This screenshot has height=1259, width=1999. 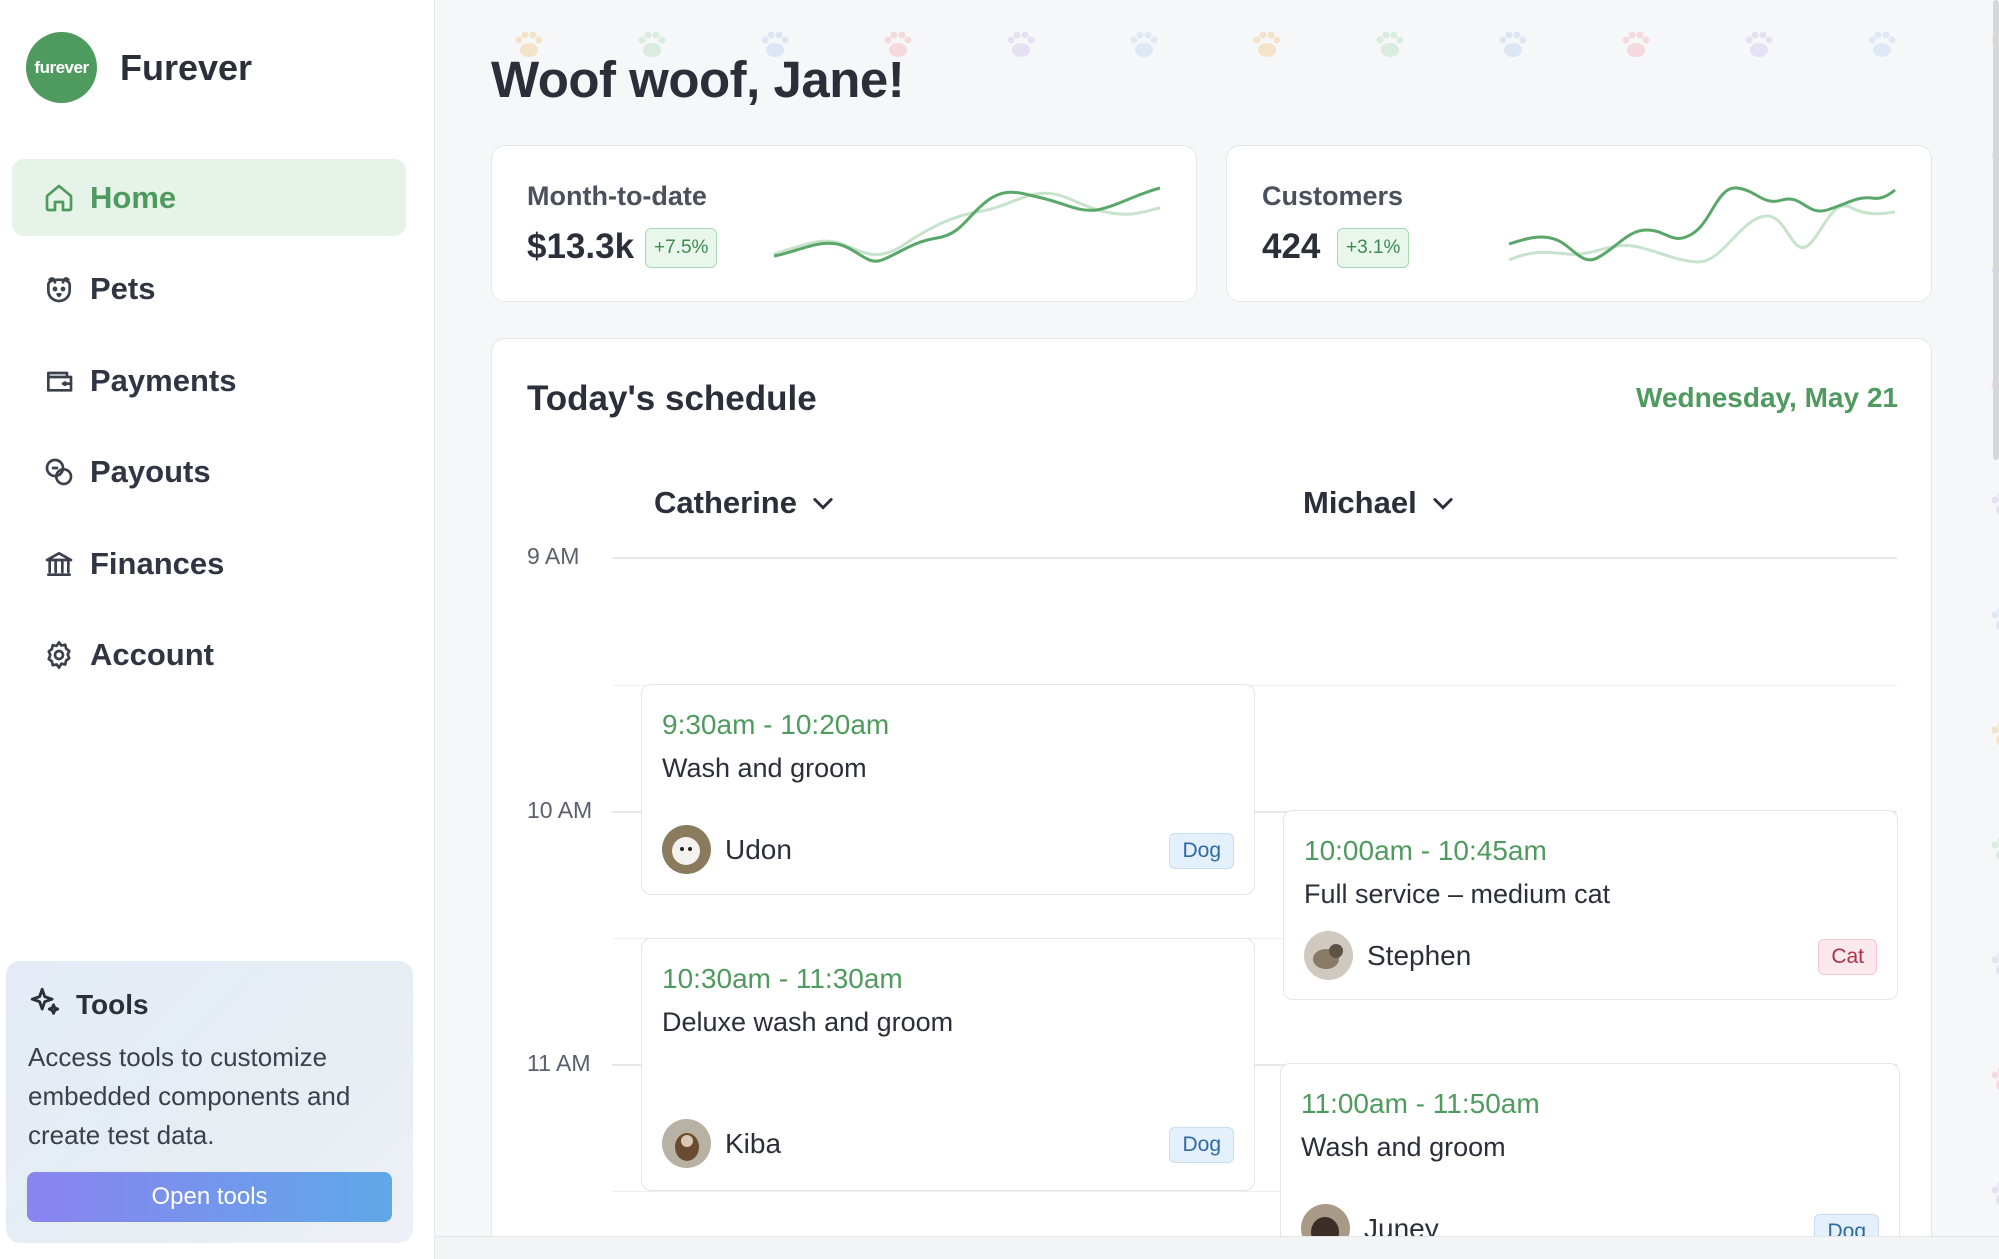 I want to click on brand-logo: furever, so click(x=61, y=67).